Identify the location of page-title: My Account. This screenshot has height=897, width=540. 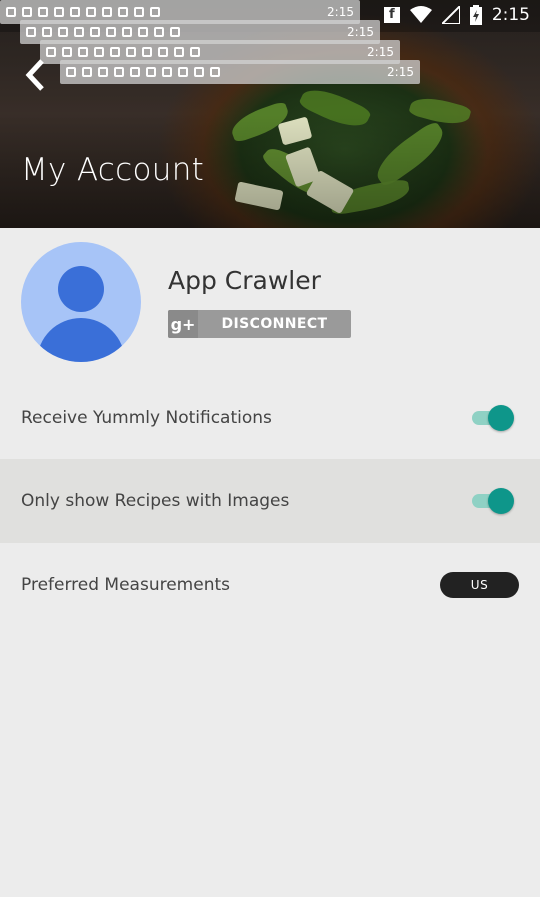
(113, 170).